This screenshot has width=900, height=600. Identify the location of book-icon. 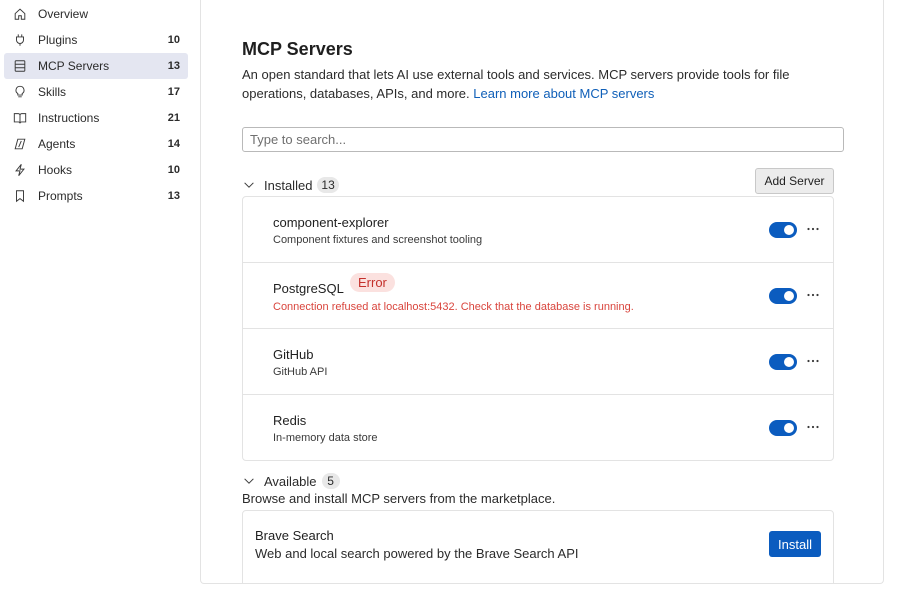
(20, 118).